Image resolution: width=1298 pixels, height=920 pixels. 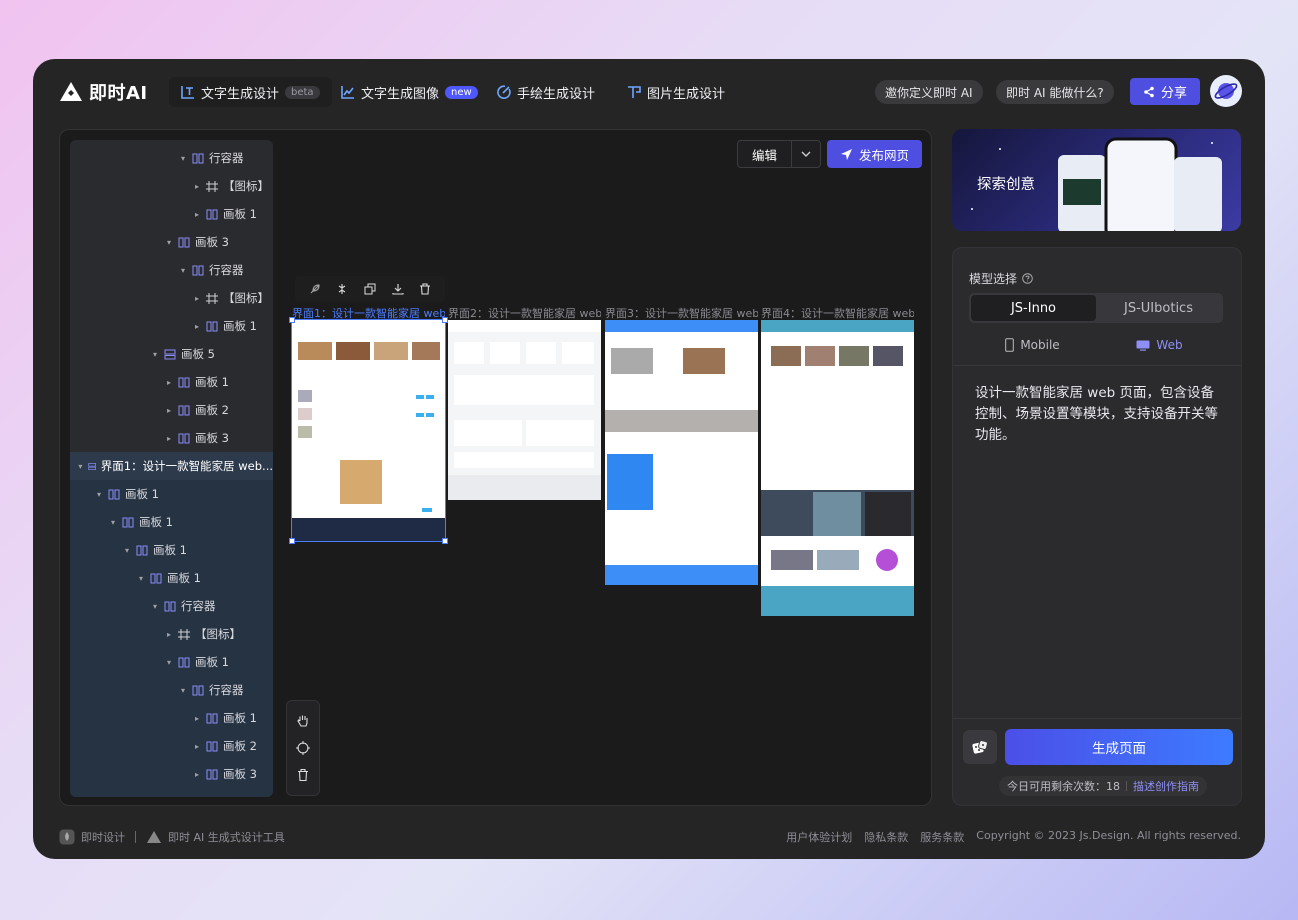 What do you see at coordinates (118, 93) in the screenshot?
I see `logo-text: 即时AI` at bounding box center [118, 93].